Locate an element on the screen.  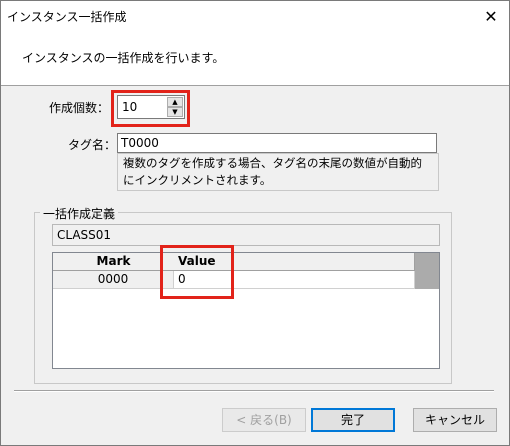
definition-group-label: 一括作成定義 is located at coordinates (79, 213).